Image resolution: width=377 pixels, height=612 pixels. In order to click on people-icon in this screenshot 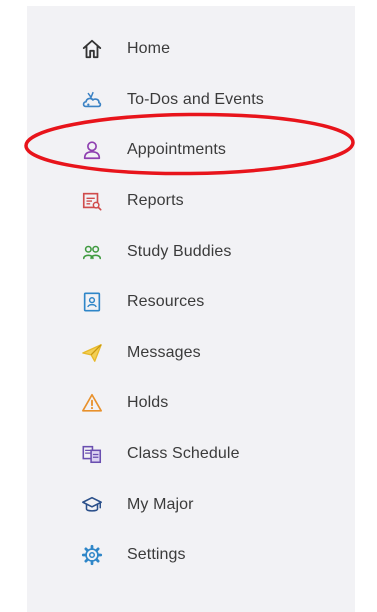, I will do `click(92, 252)`.